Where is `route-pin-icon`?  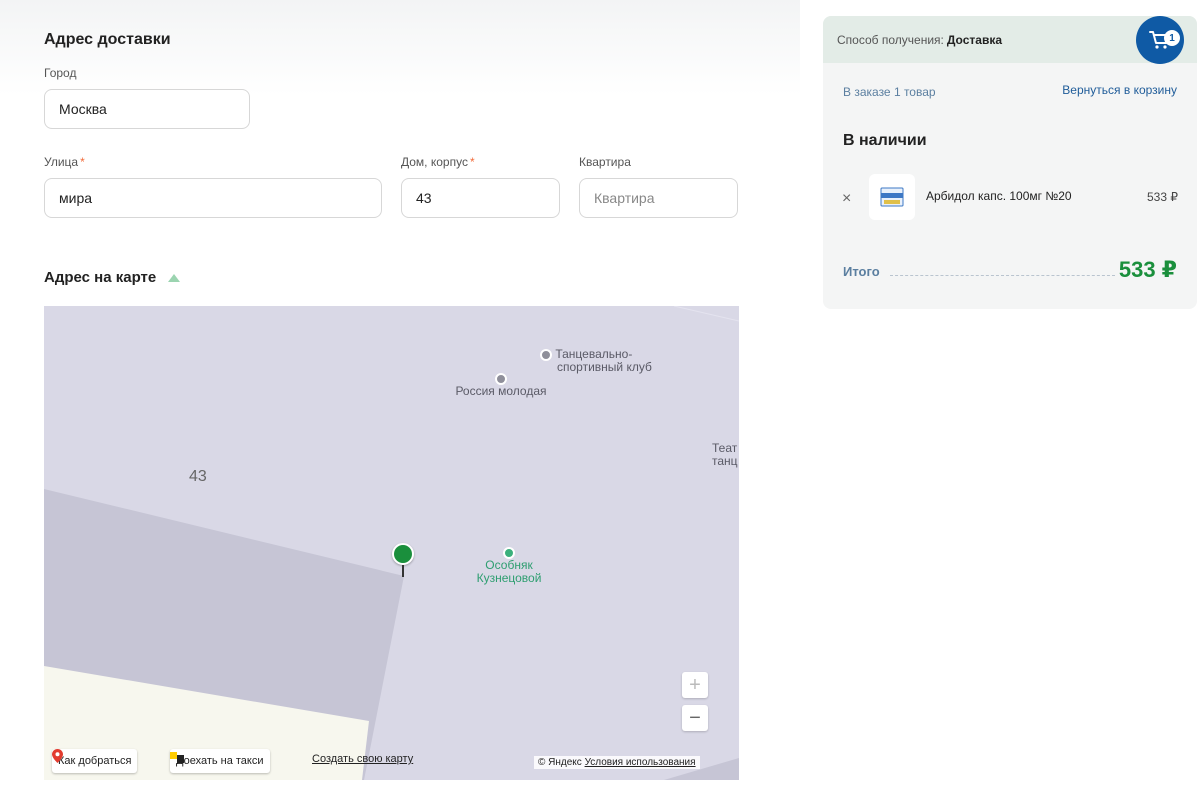 route-pin-icon is located at coordinates (57, 756).